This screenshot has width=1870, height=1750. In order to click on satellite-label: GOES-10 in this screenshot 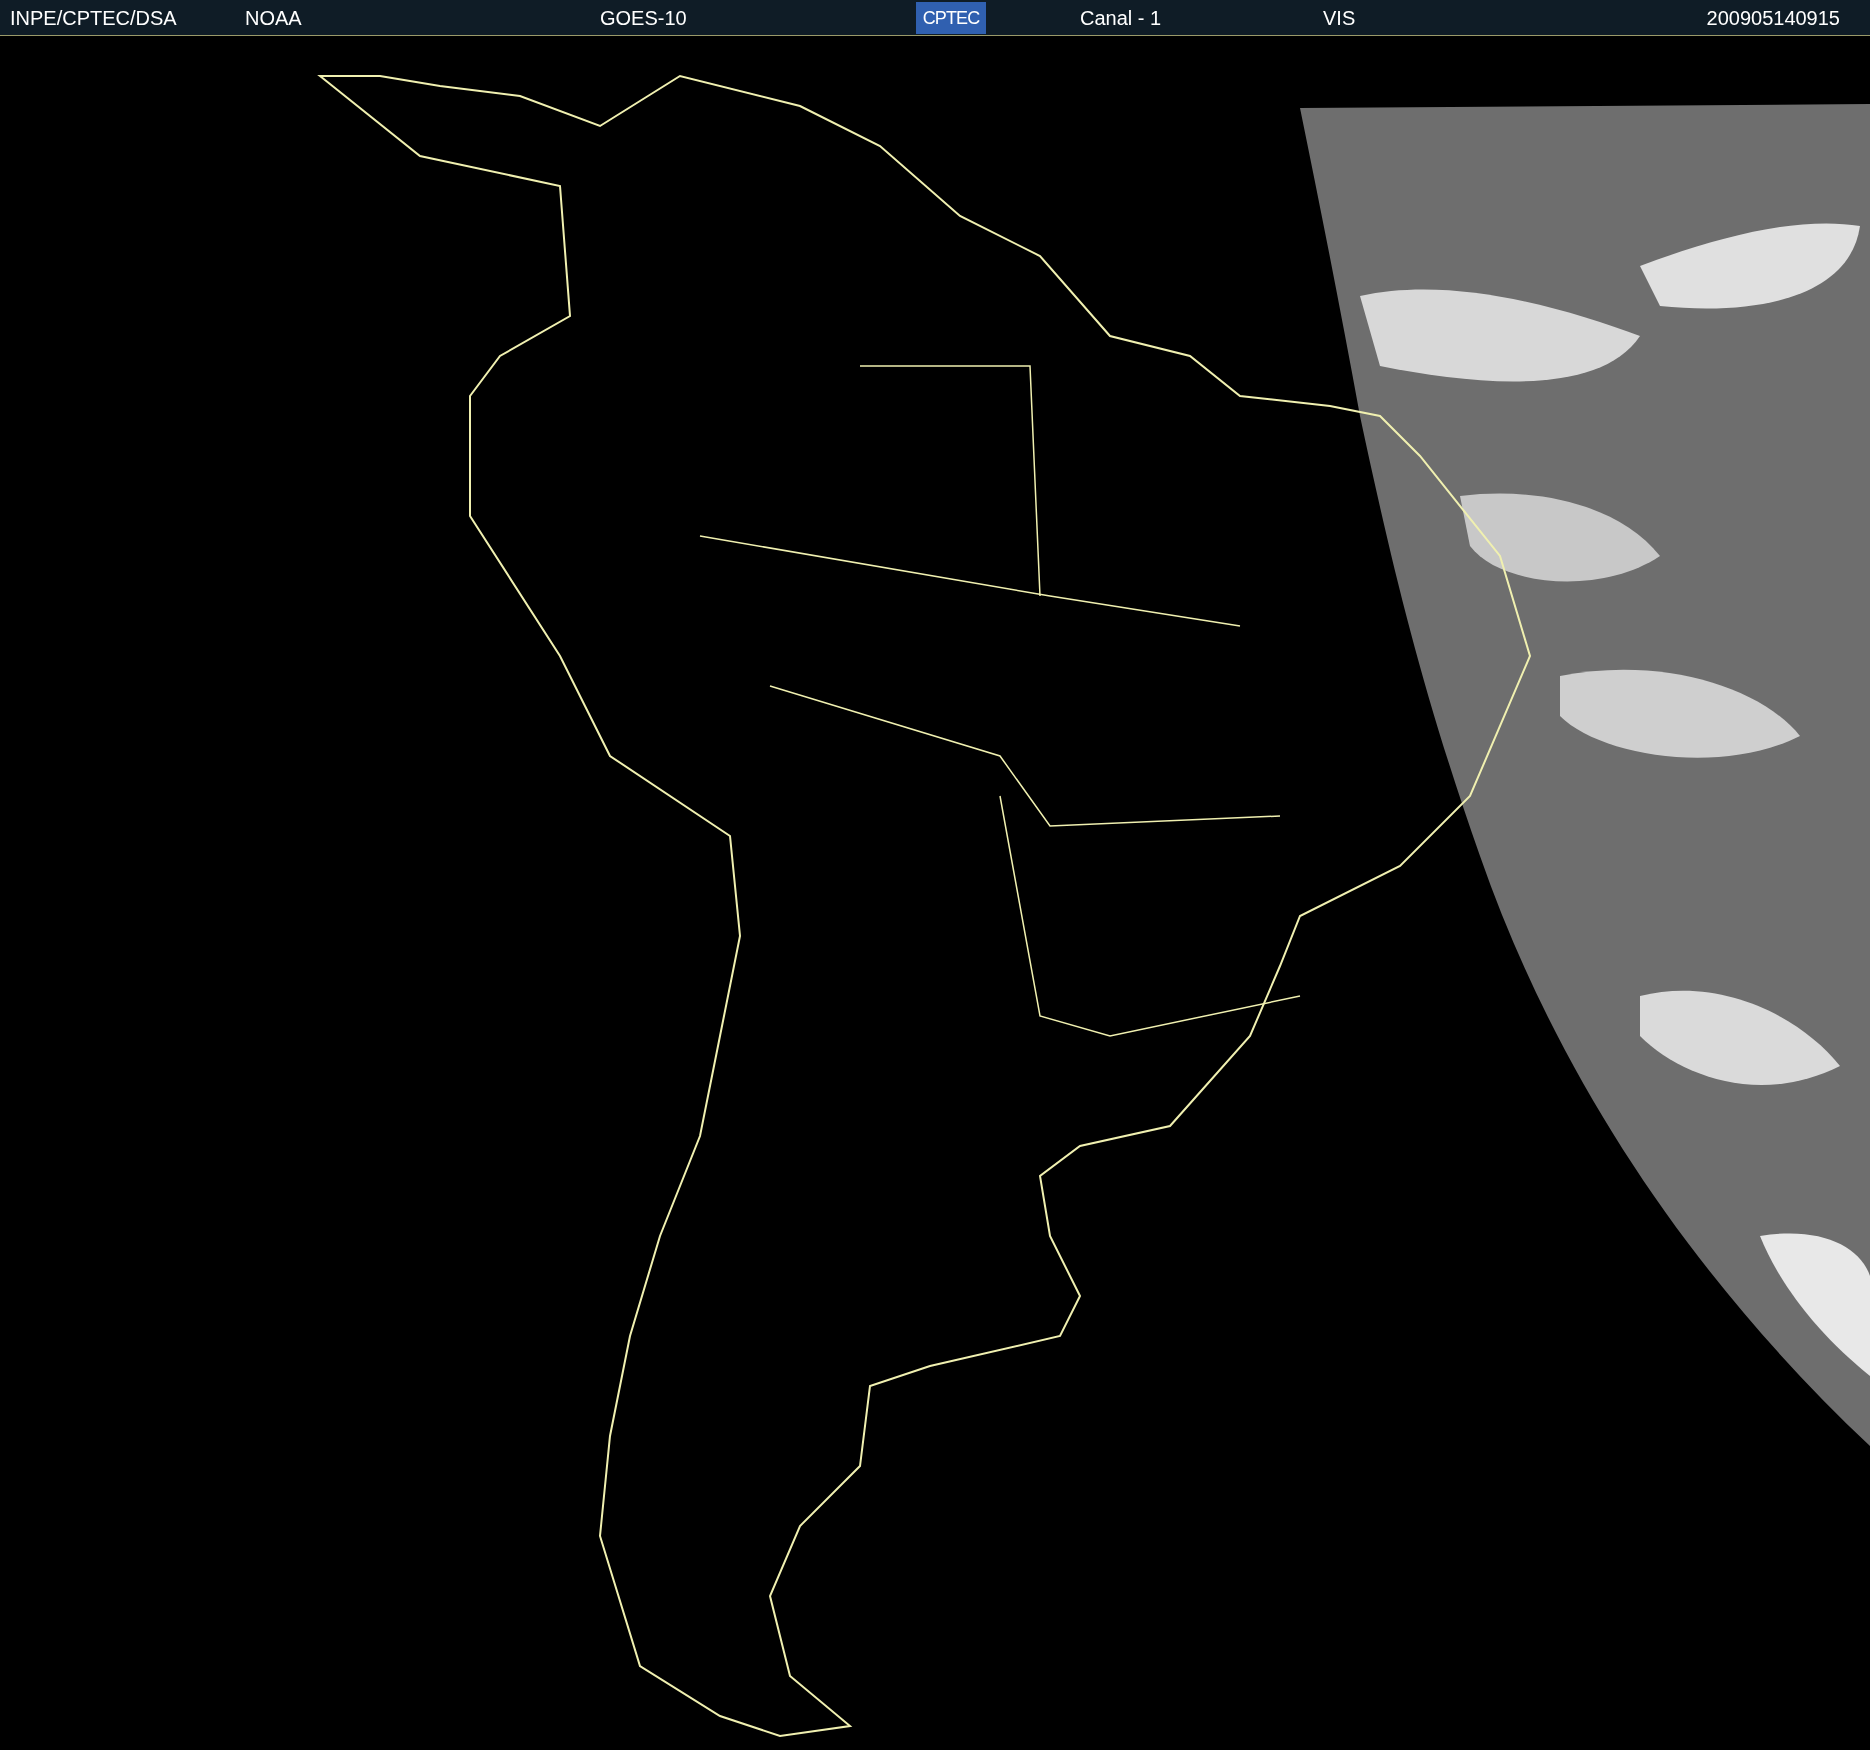, I will do `click(644, 17)`.